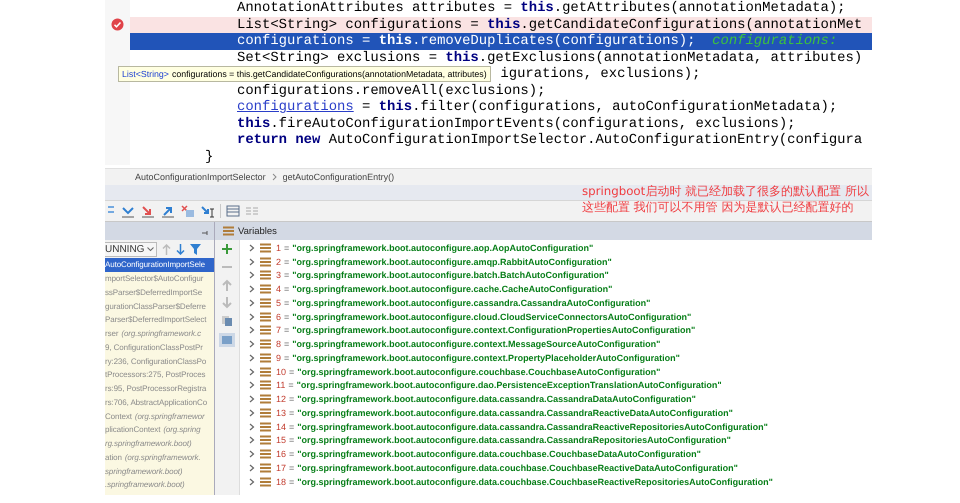 Image resolution: width=960 pixels, height=503 pixels. Describe the element at coordinates (167, 211) in the screenshot. I see `arrow-up-icon` at that location.